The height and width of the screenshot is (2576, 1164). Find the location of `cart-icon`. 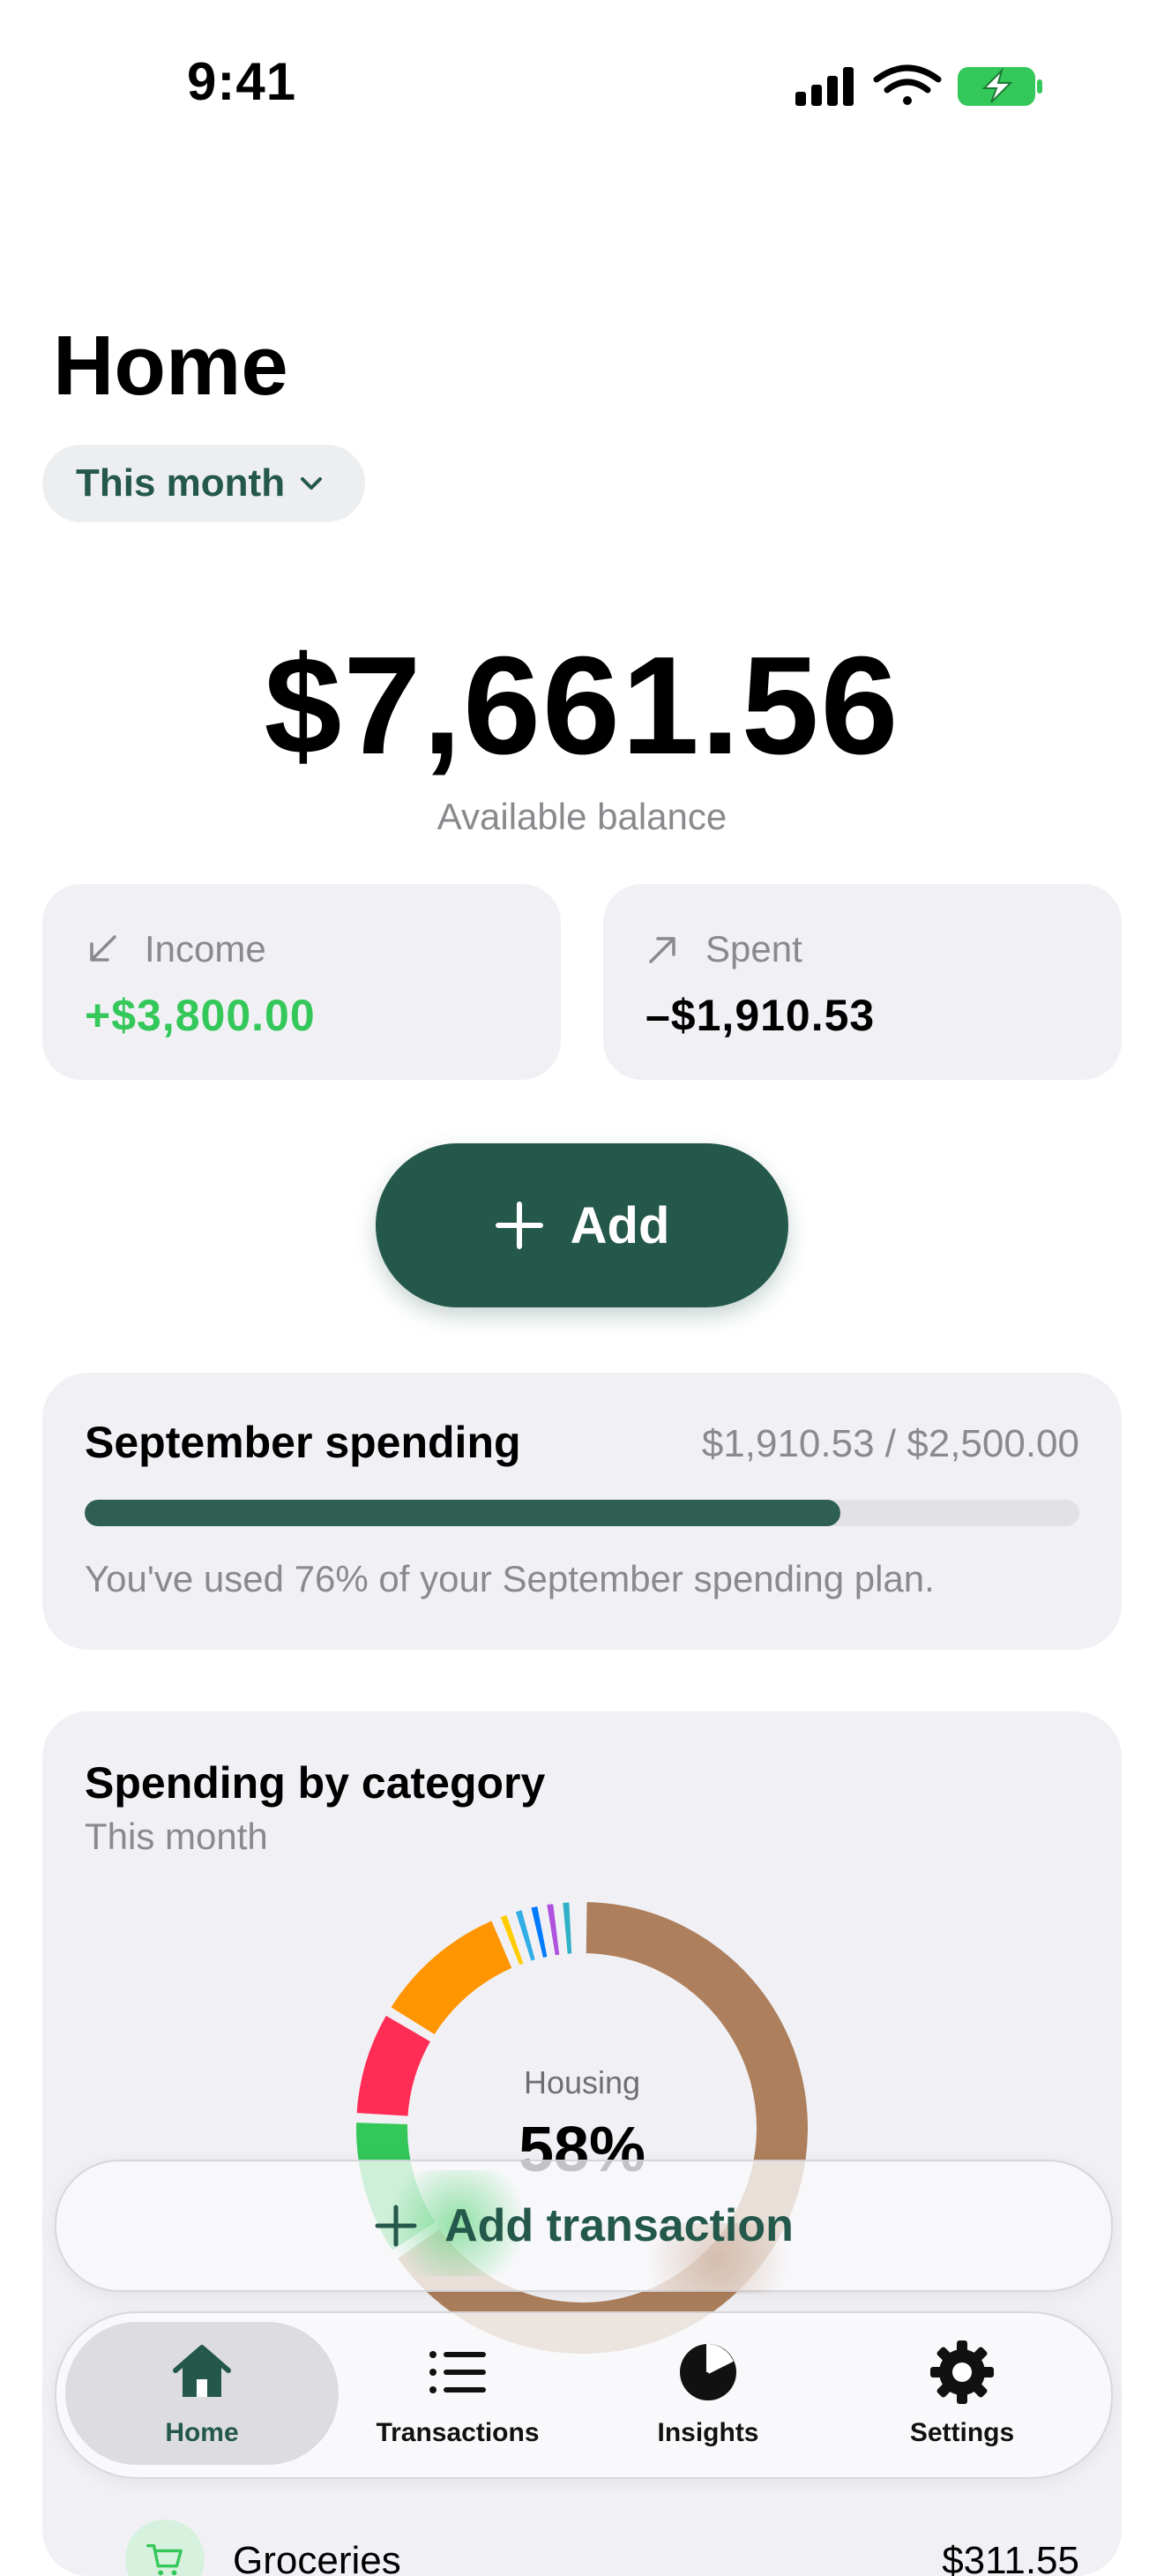

cart-icon is located at coordinates (165, 2548).